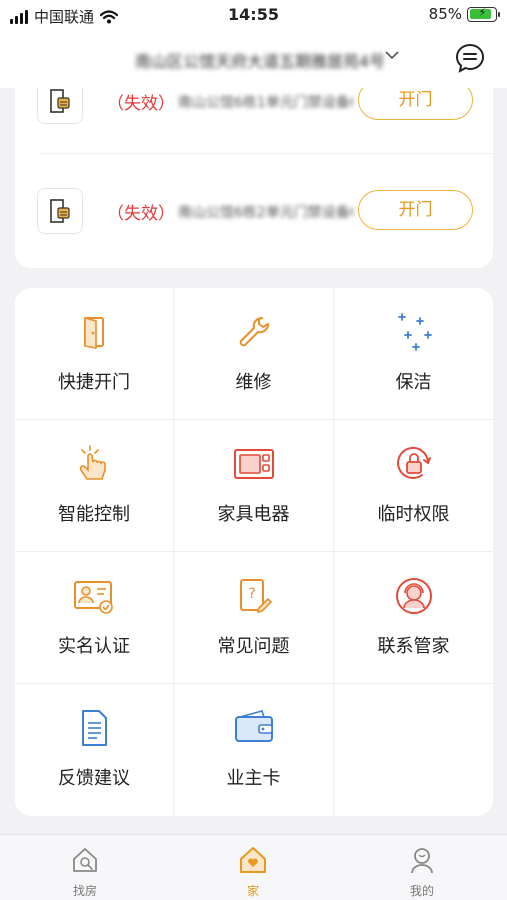  I want to click on tap-hand-icon, so click(92, 462).